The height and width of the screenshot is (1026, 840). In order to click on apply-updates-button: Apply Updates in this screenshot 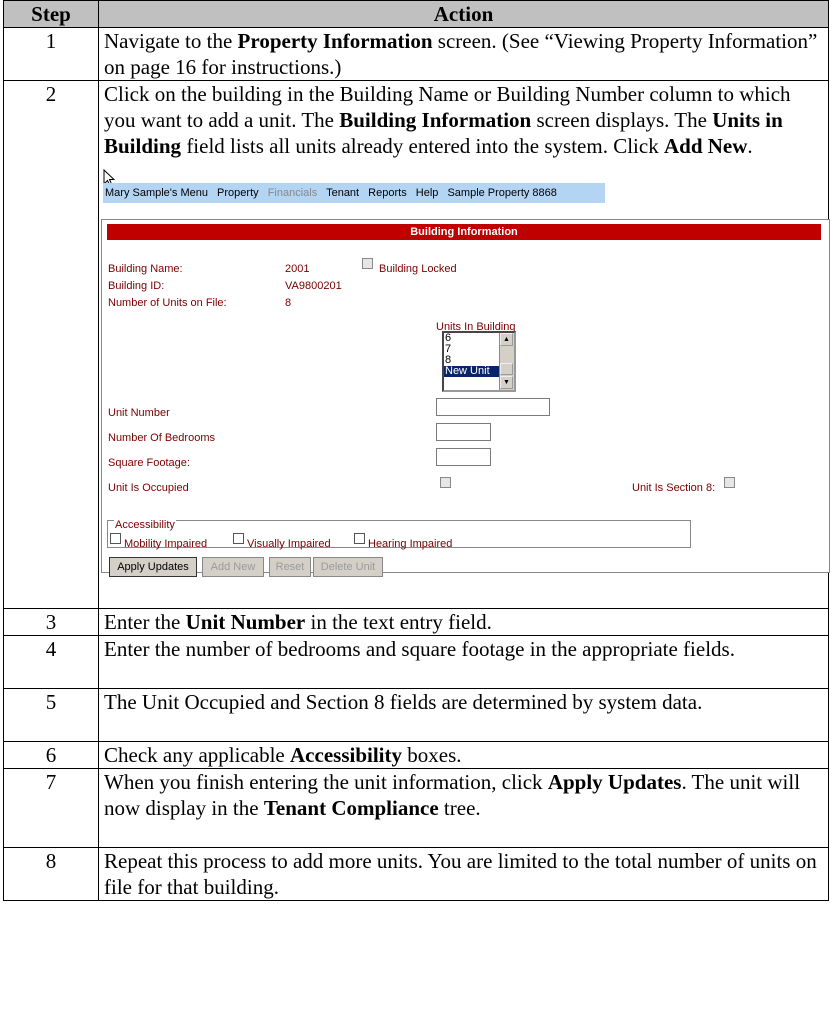, I will do `click(153, 567)`.